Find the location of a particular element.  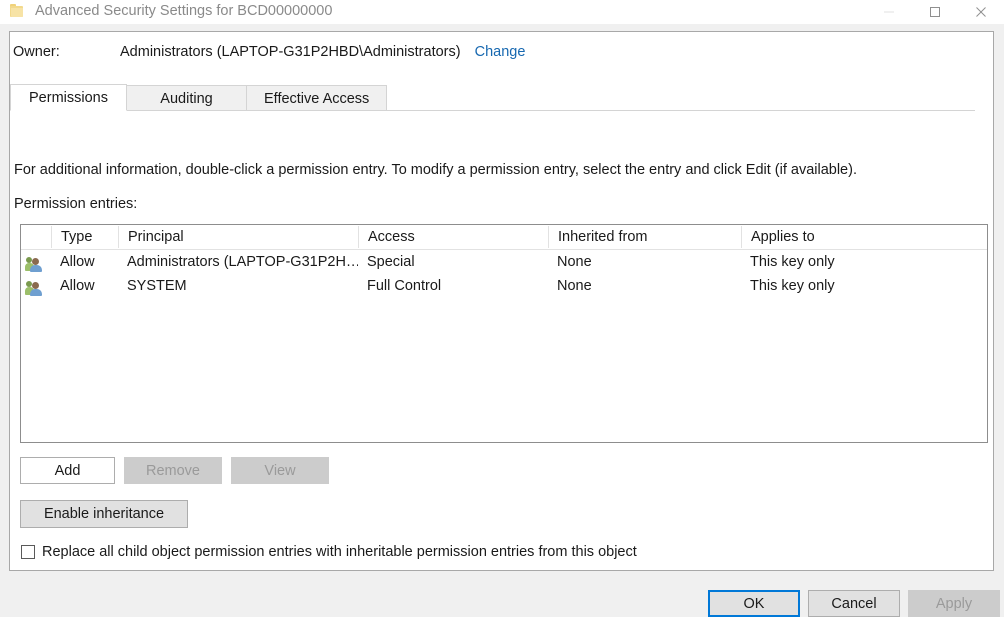

change-owner-link: Change is located at coordinates (500, 52).